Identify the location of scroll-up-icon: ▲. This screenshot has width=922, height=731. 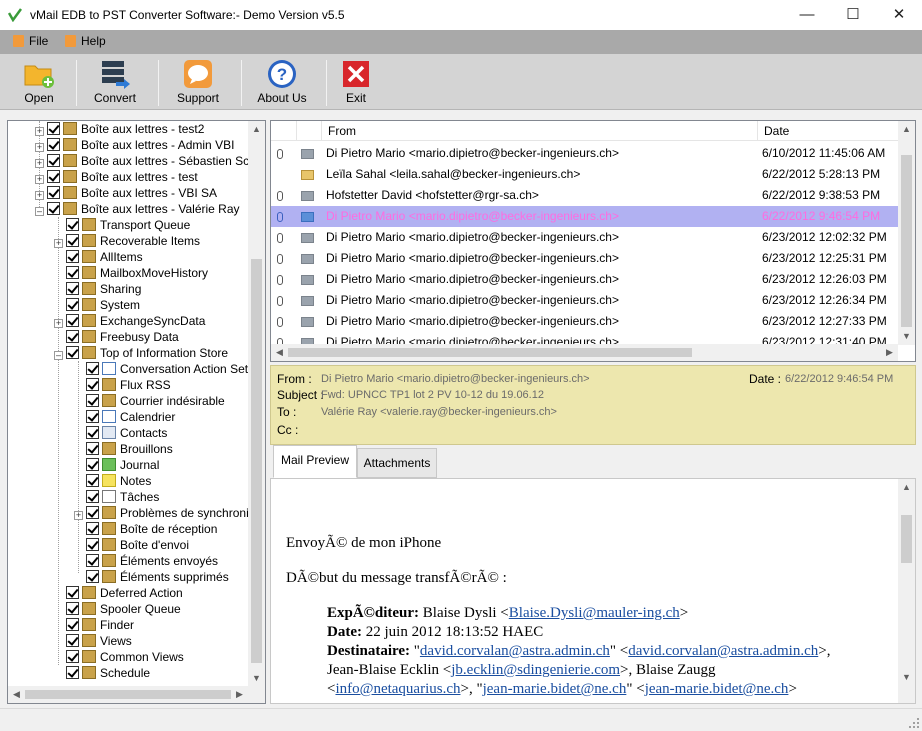
(906, 129).